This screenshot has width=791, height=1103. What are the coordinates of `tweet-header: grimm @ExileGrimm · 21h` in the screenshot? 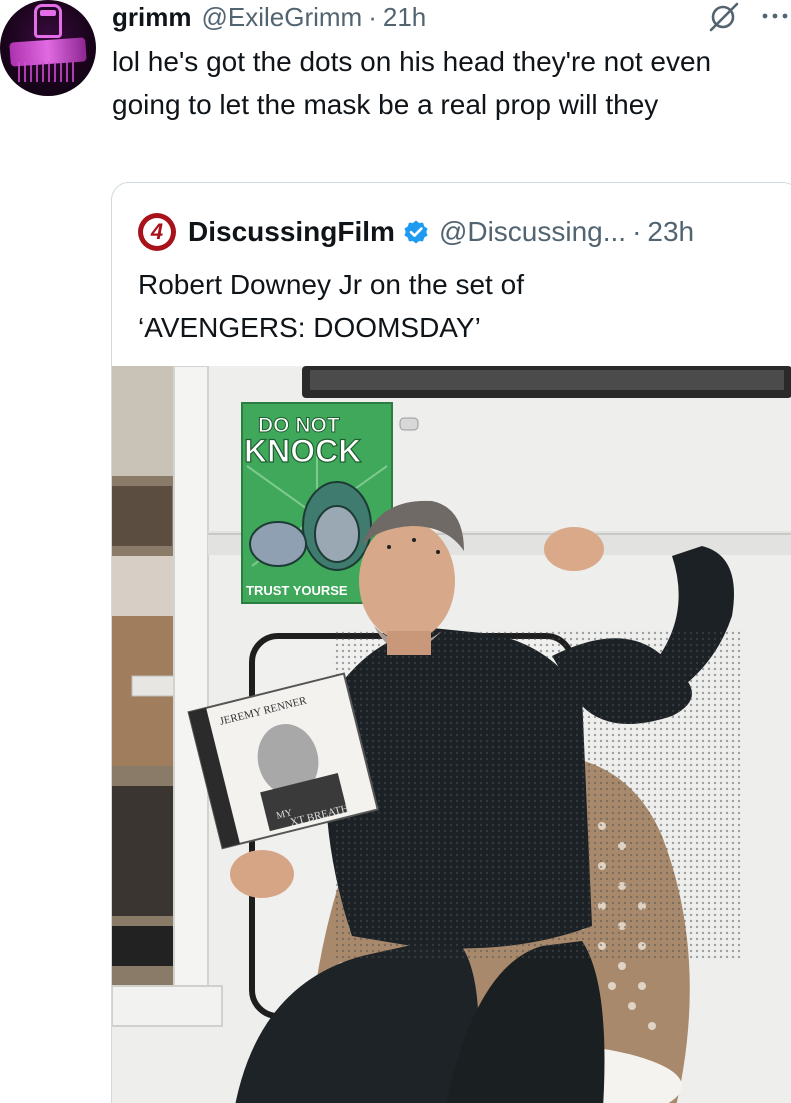 It's located at (269, 17).